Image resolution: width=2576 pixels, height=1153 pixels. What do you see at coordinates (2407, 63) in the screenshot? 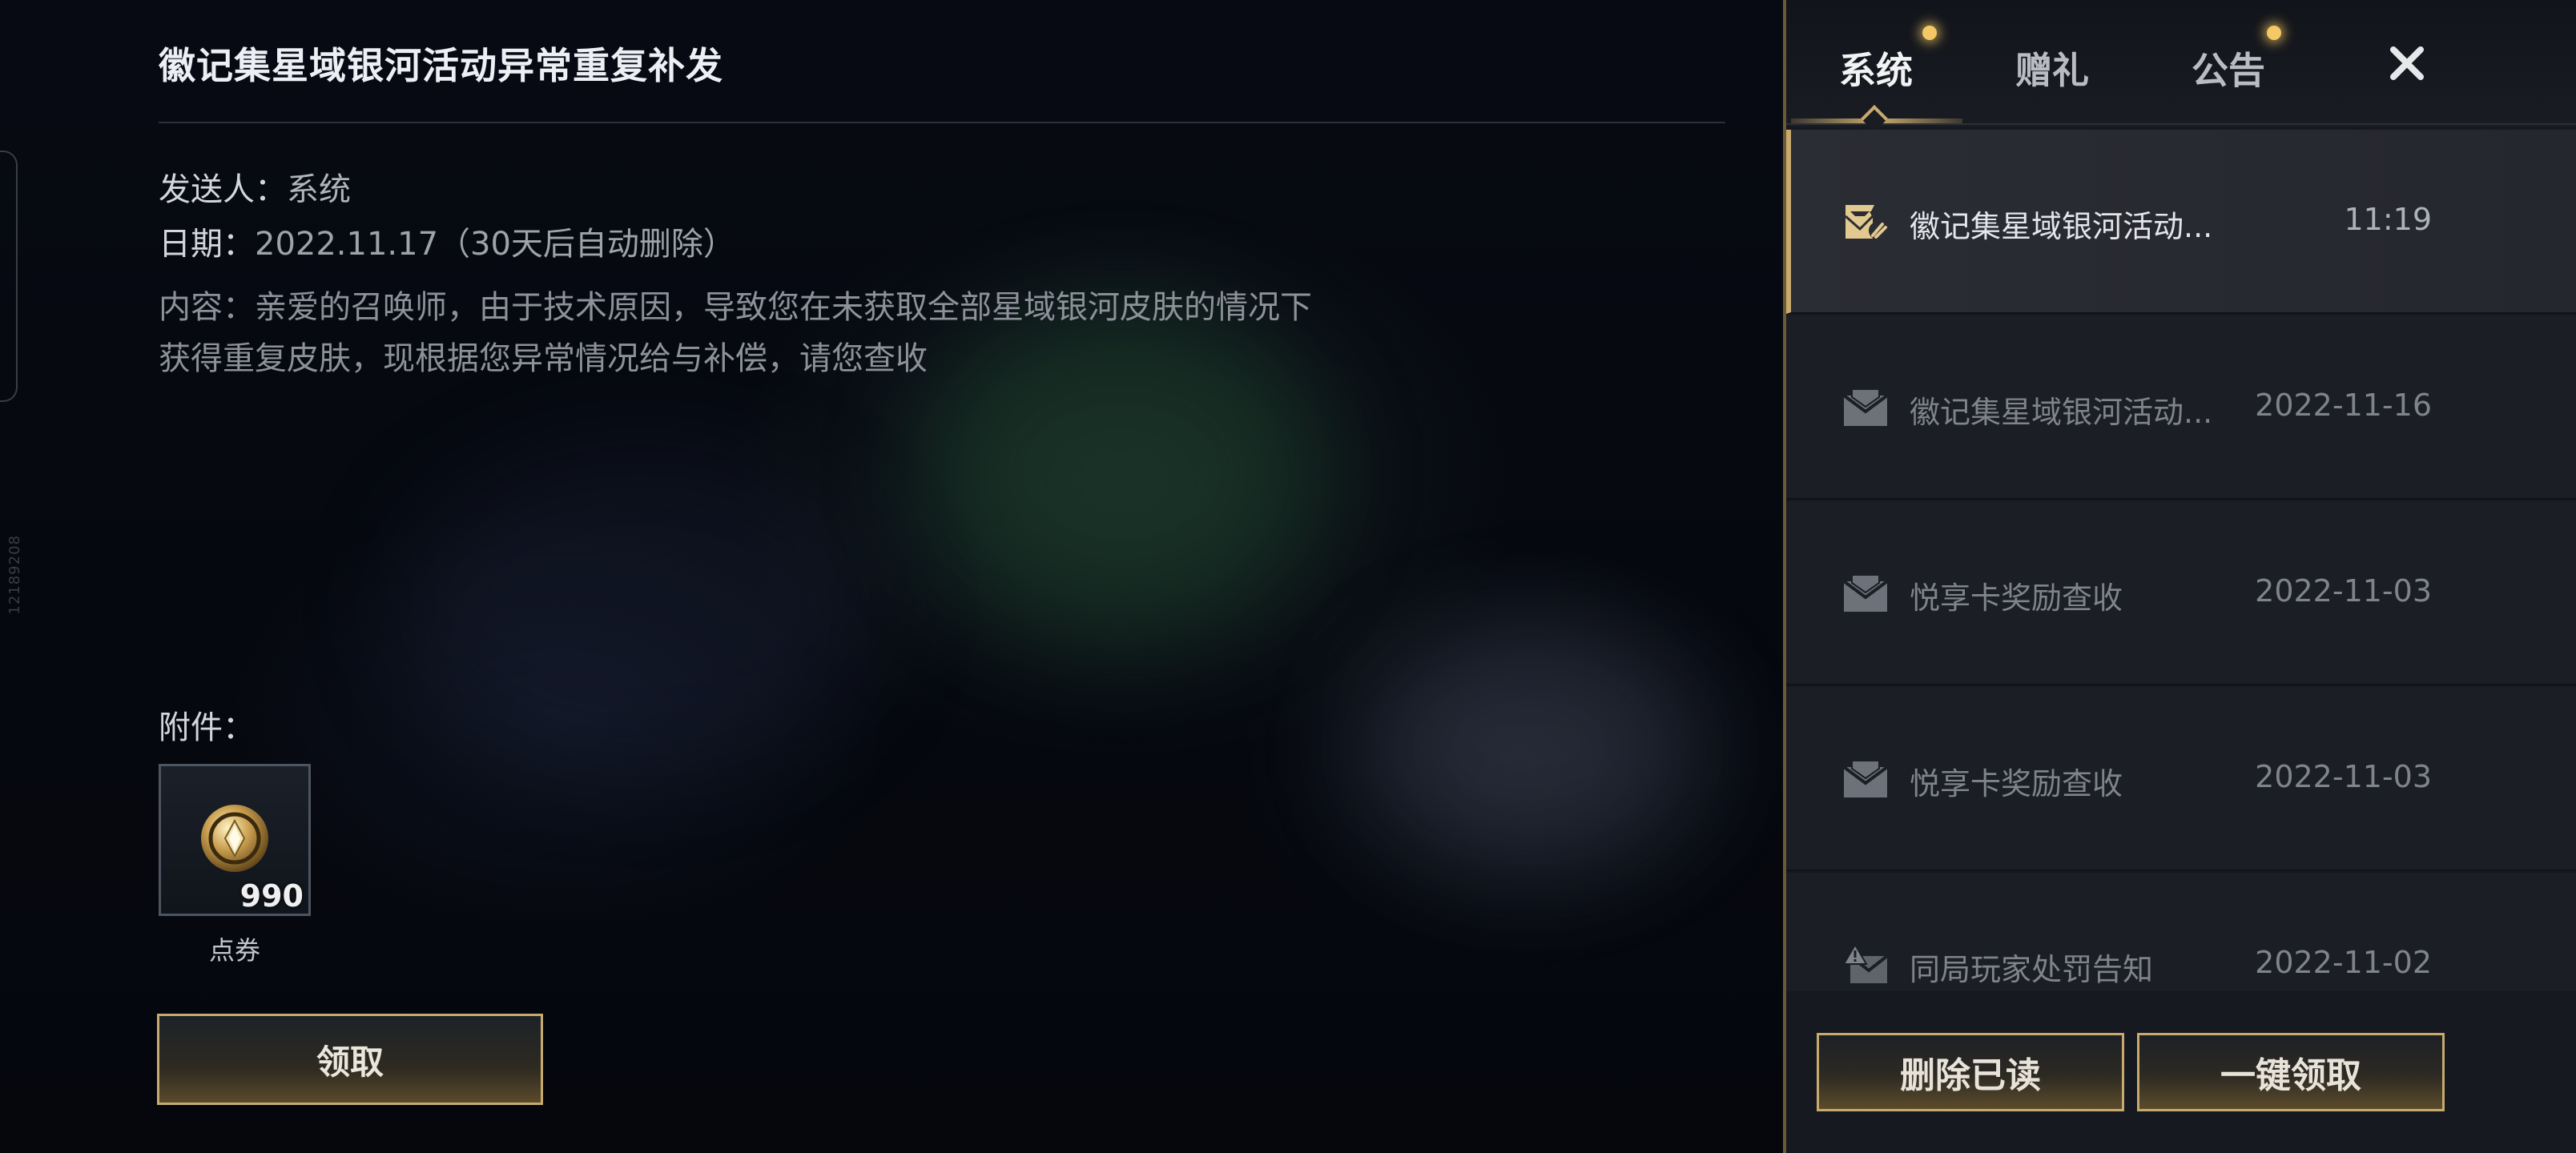
I see `close-icon` at bounding box center [2407, 63].